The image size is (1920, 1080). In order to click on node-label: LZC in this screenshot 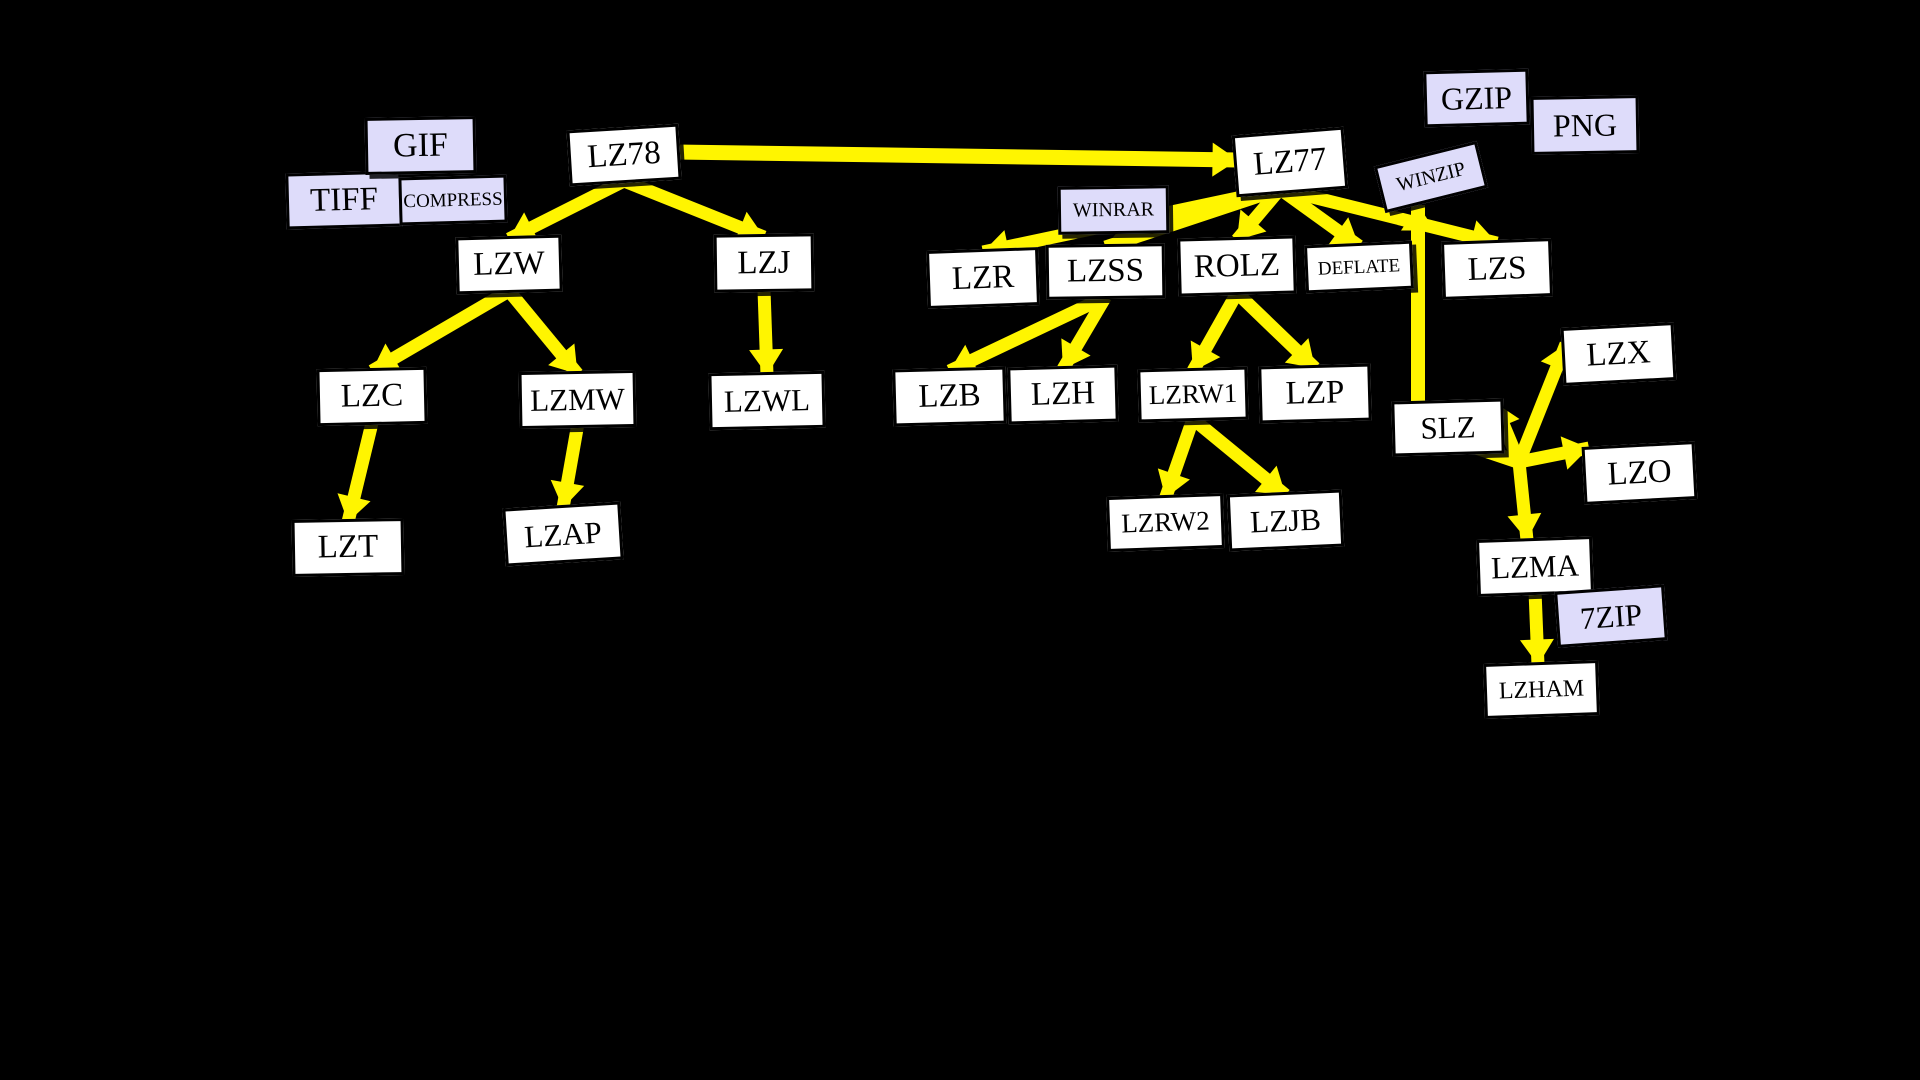, I will do `click(372, 396)`.